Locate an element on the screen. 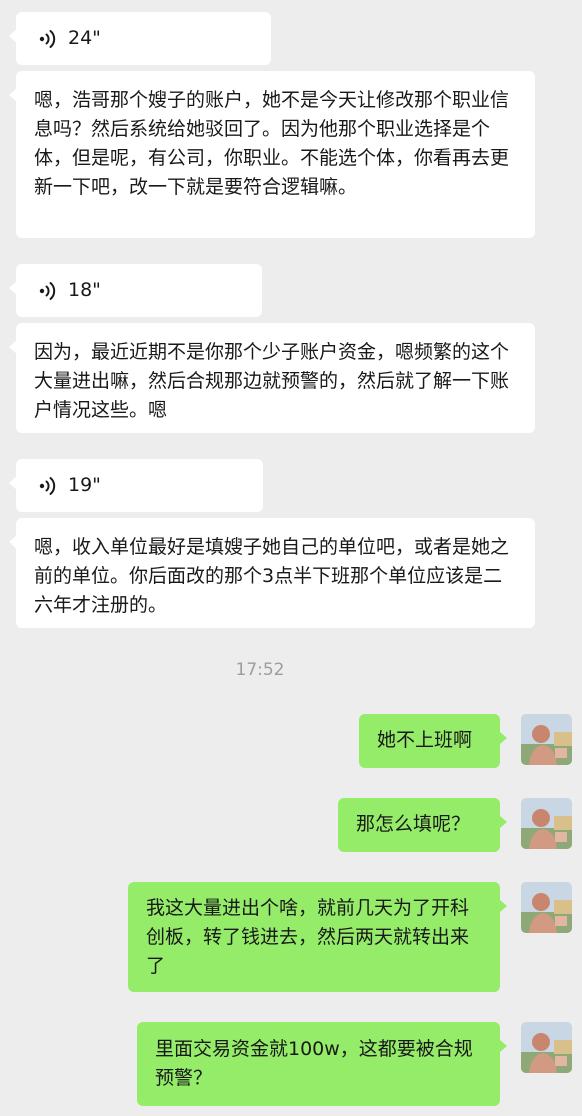  message-bubble: 我这大量进出个啥，就前几天为了开科创板，转了钱进去，然后两天就转出来了 is located at coordinates (317, 937).